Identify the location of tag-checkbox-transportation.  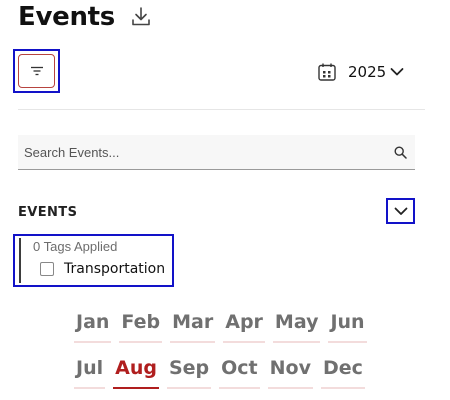
(47, 269).